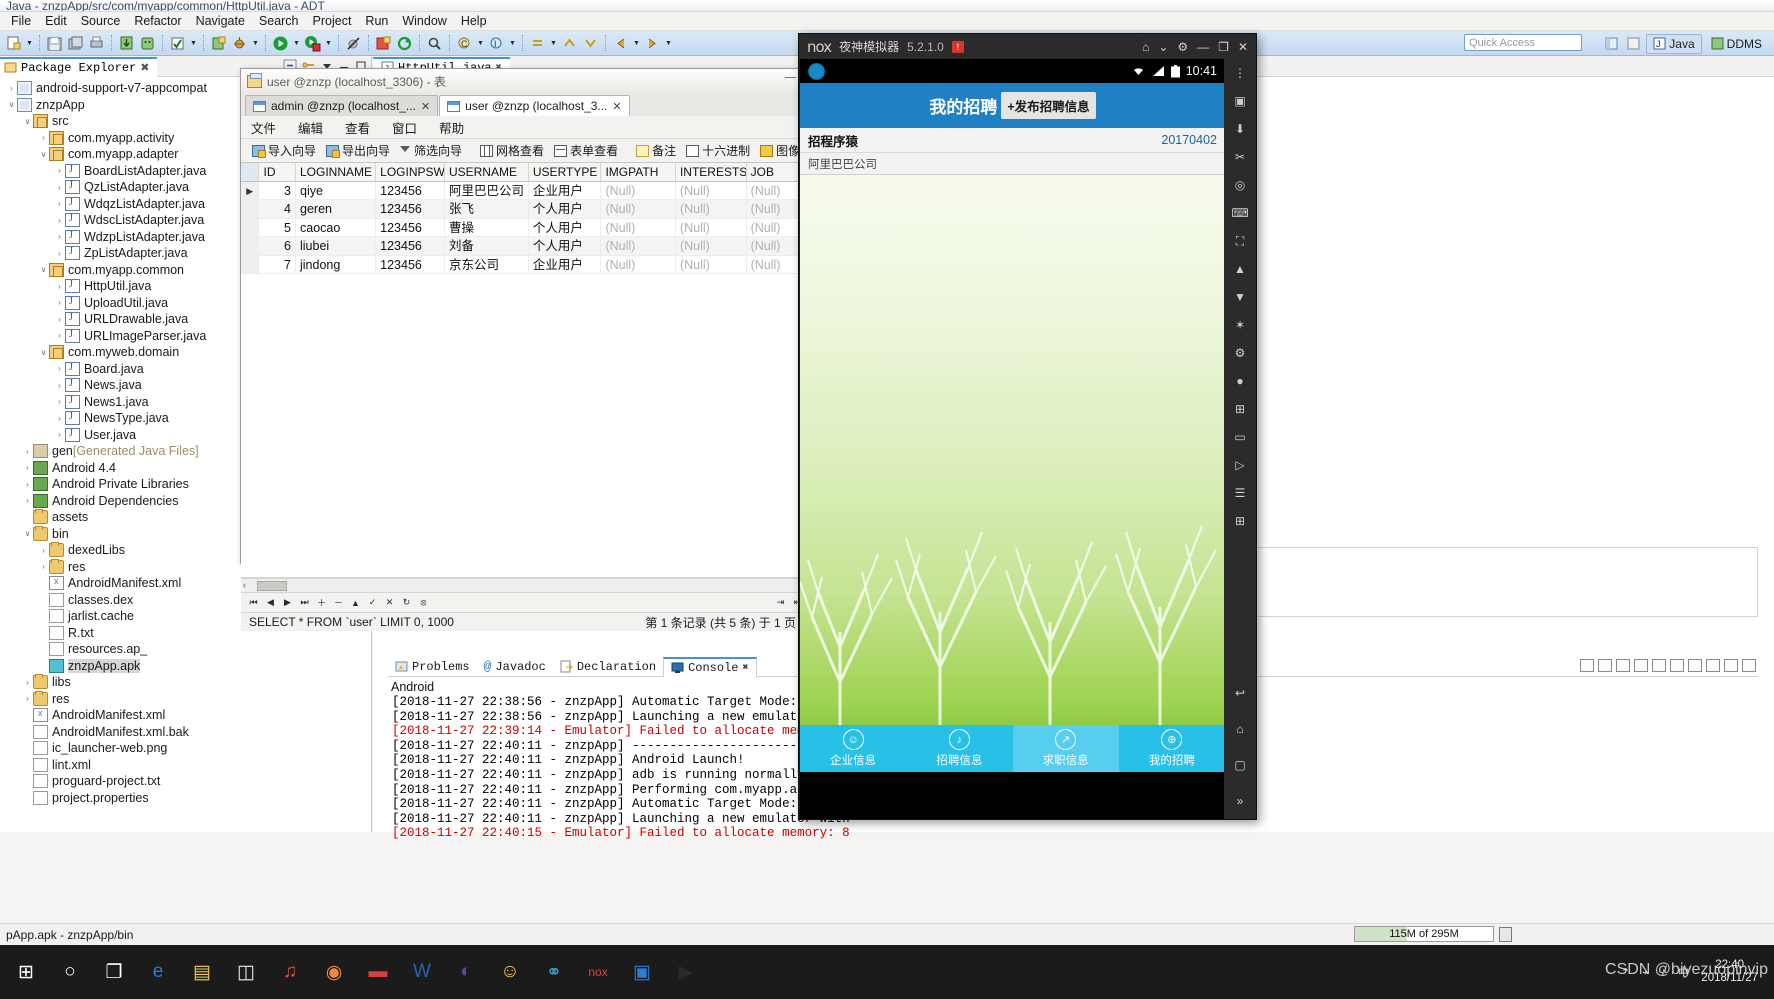 Image resolution: width=1774 pixels, height=999 pixels. What do you see at coordinates (1240, 101) in the screenshot?
I see `screenshot-icon: ▣` at bounding box center [1240, 101].